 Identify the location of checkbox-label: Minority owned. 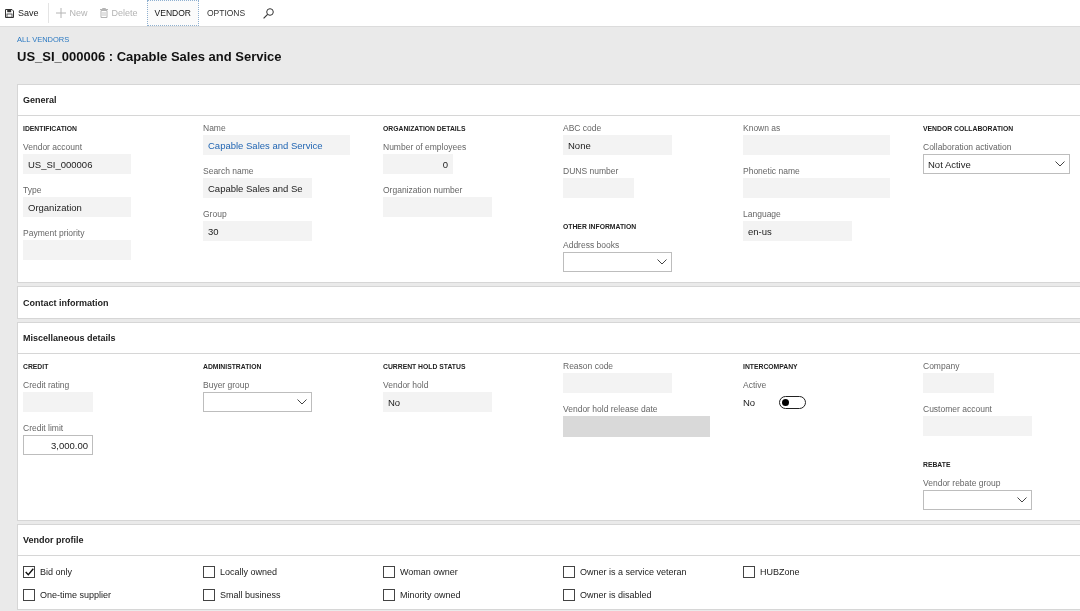
(430, 594).